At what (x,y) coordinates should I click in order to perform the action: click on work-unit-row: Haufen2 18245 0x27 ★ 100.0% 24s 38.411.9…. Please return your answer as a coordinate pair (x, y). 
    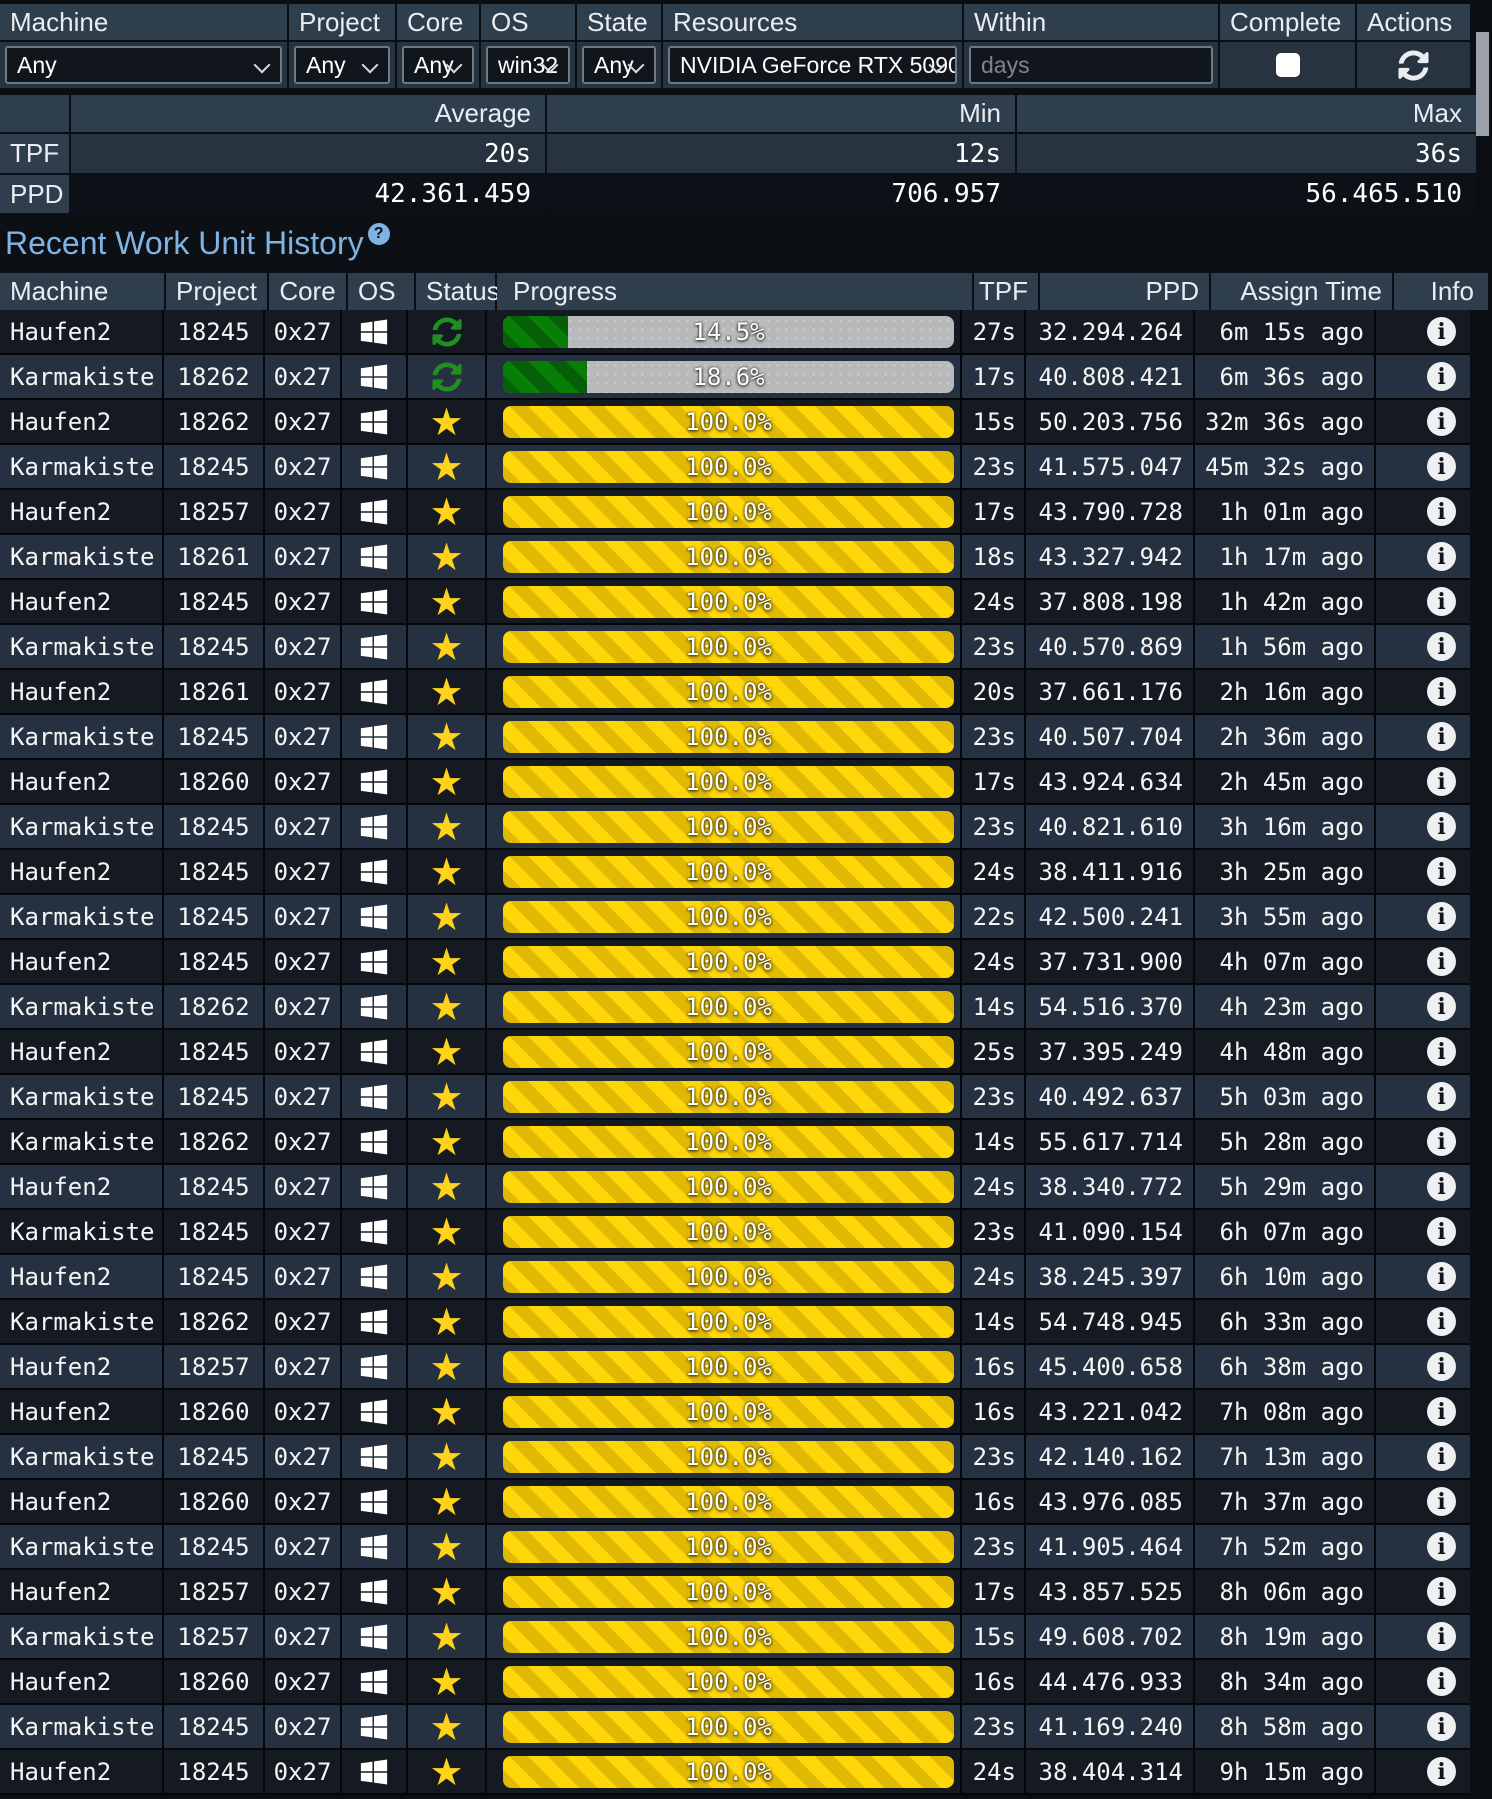
    Looking at the image, I should click on (735, 872).